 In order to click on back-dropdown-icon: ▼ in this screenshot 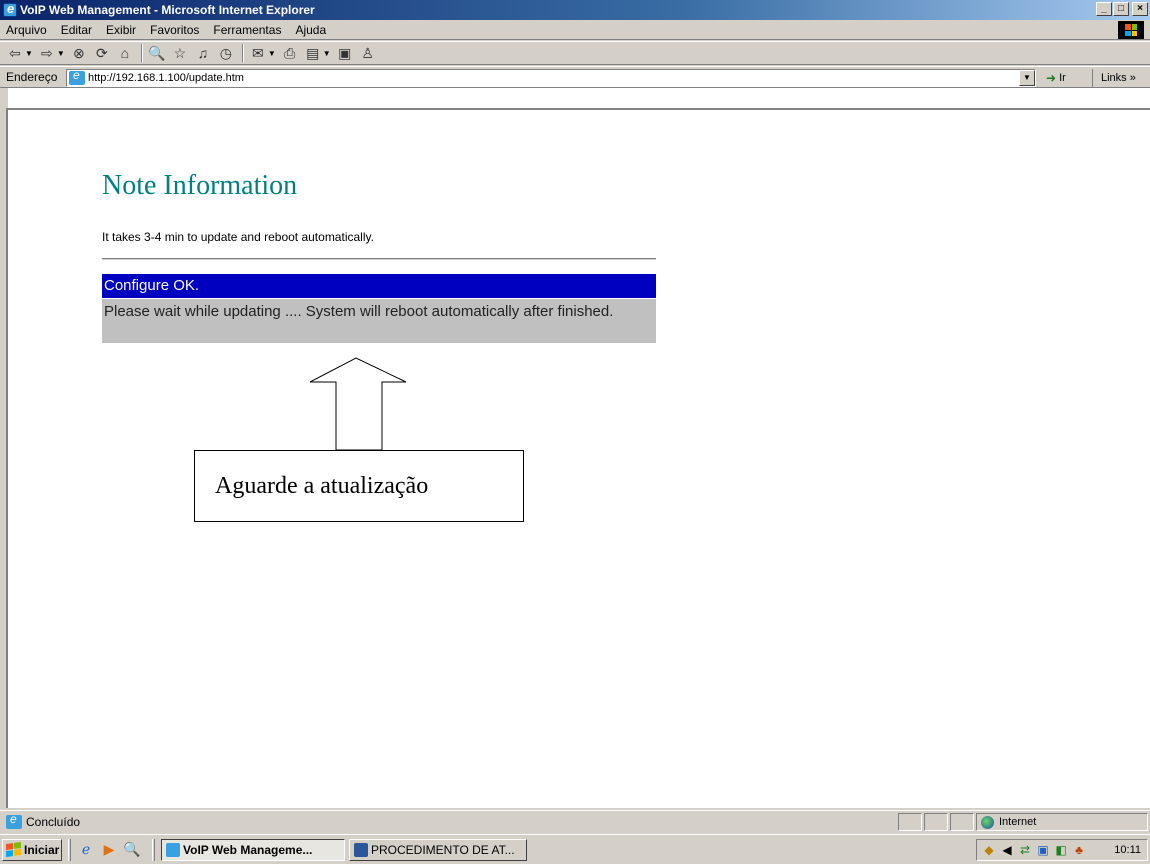, I will do `click(29, 53)`.